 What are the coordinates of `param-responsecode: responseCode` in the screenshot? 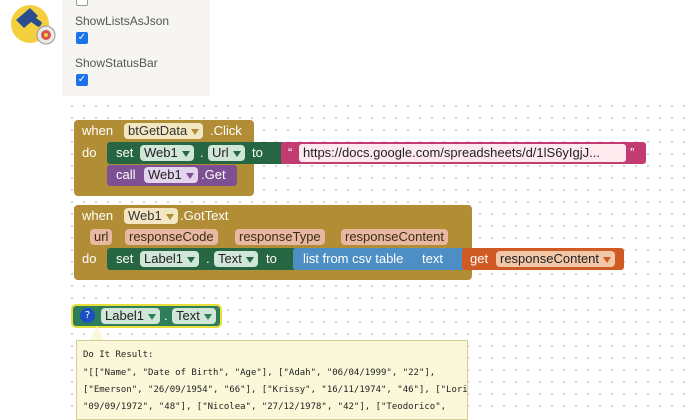 It's located at (171, 237).